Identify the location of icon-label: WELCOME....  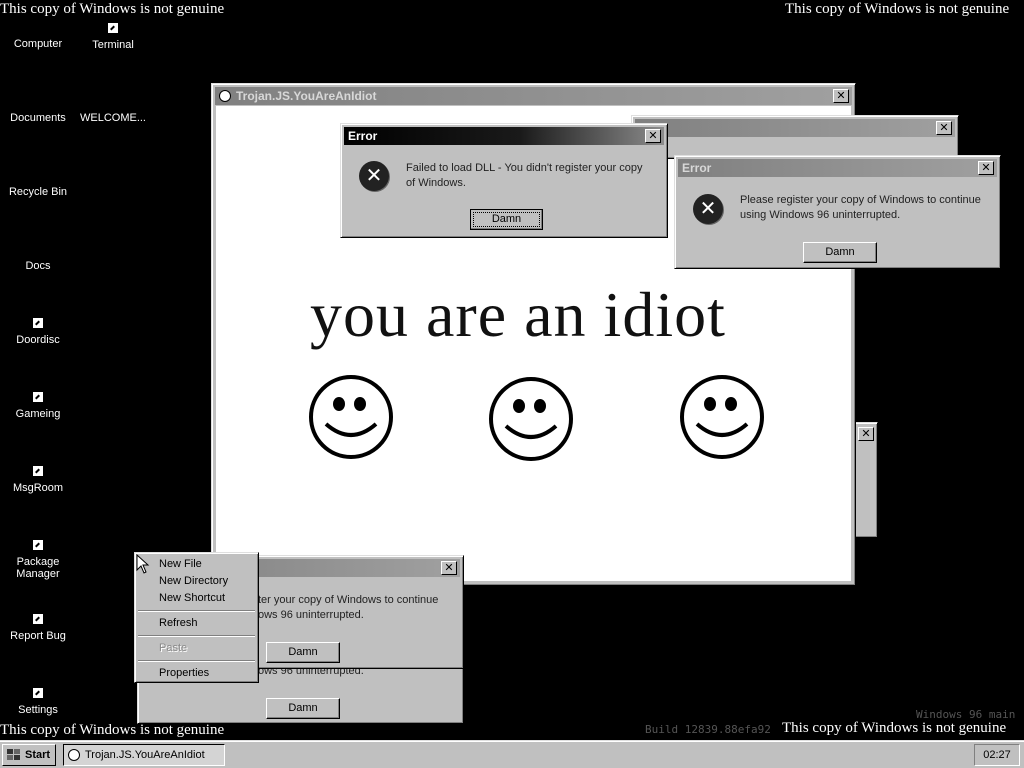
(112, 118).